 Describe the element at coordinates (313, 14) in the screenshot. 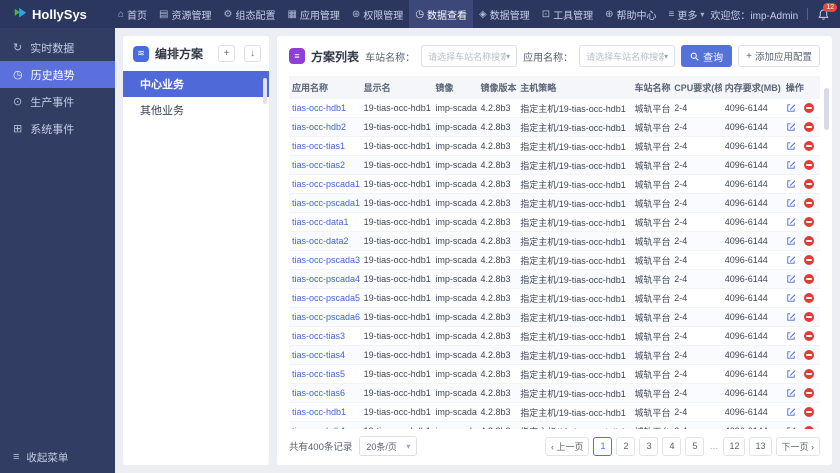

I see `nav-item: ▦ 应用管理 ▾` at that location.